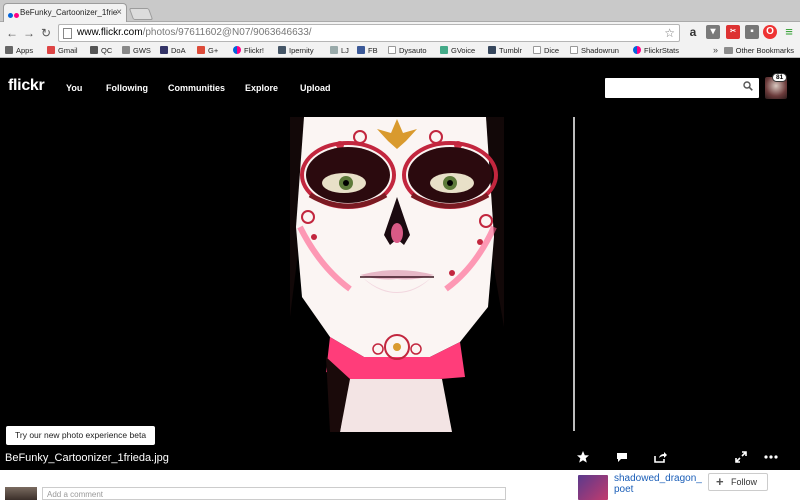 Image resolution: width=800 pixels, height=500 pixels. Describe the element at coordinates (741, 457) in the screenshot. I see `expand-icon` at that location.